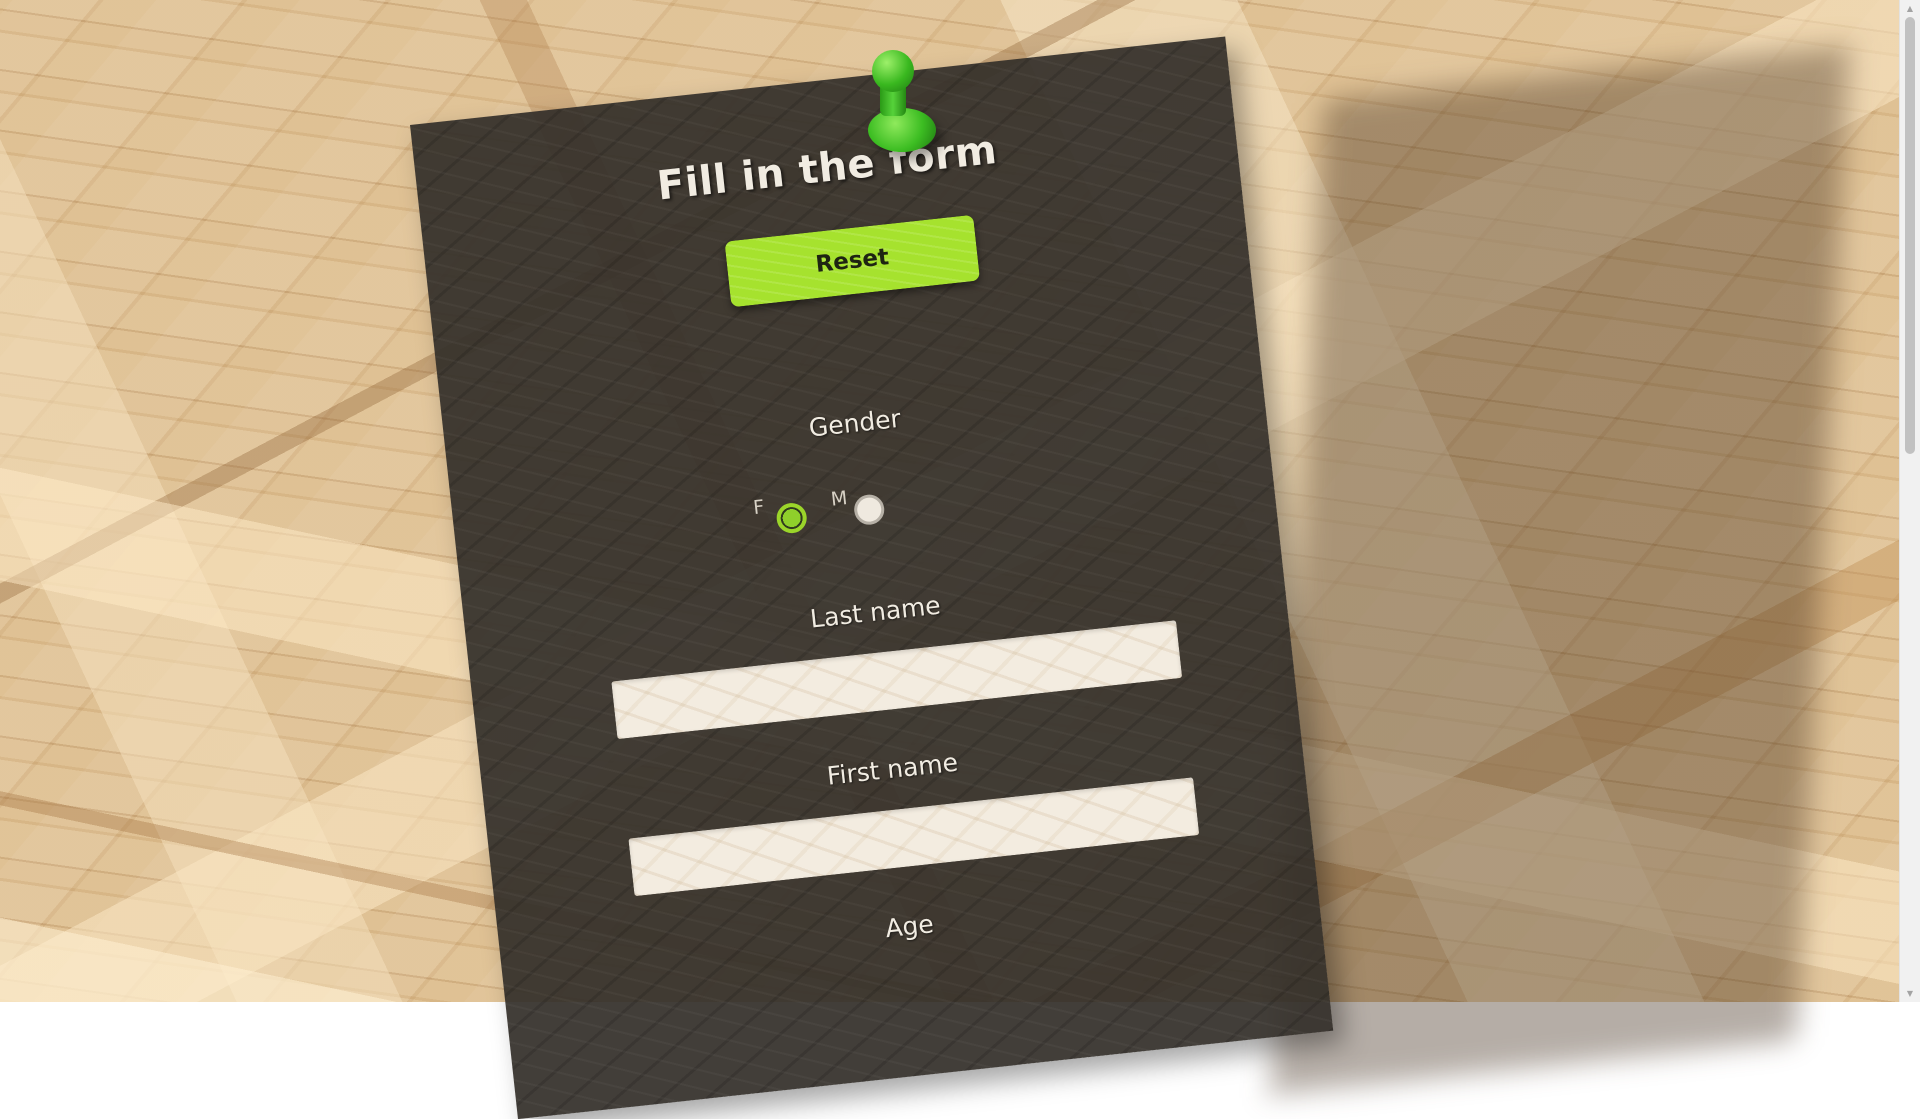 This screenshot has width=1920, height=1119. I want to click on scrollbar-thumb, so click(1910, 235).